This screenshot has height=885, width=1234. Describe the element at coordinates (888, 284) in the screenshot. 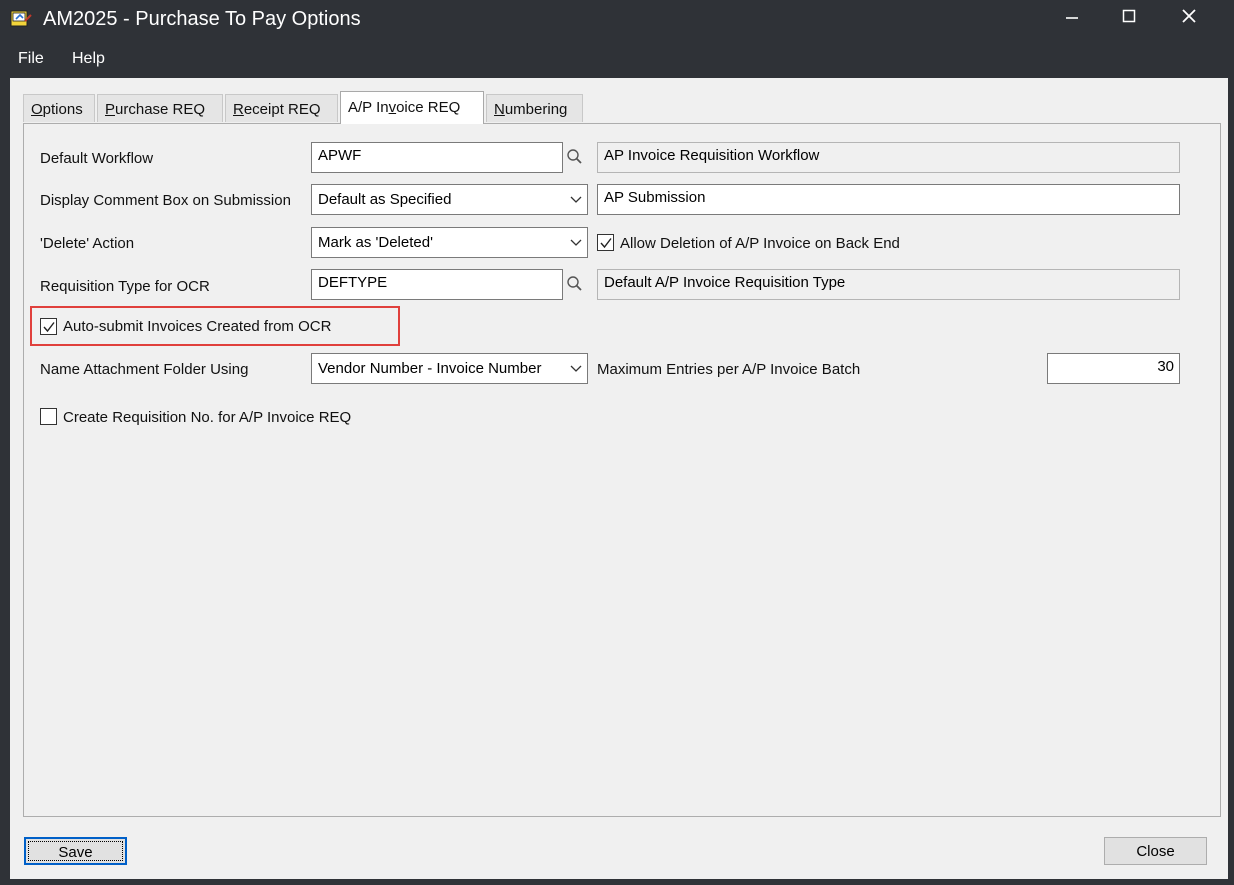

I see `req-type-description: Default A/P Invoice Requisition Type` at that location.